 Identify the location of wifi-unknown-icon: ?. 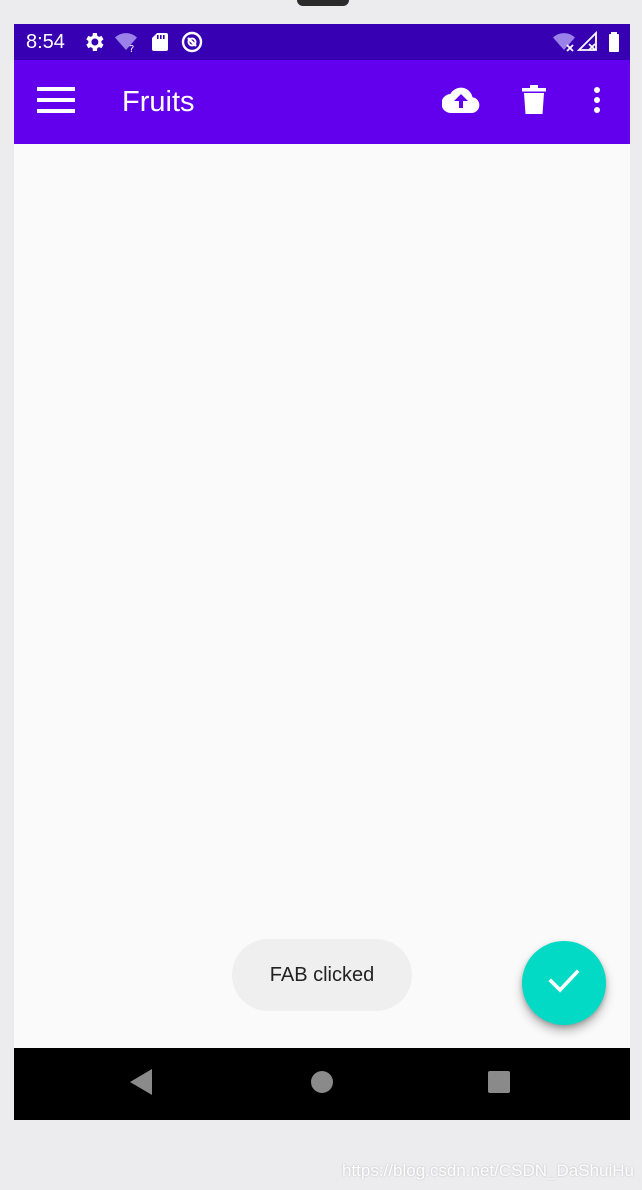
(126, 42).